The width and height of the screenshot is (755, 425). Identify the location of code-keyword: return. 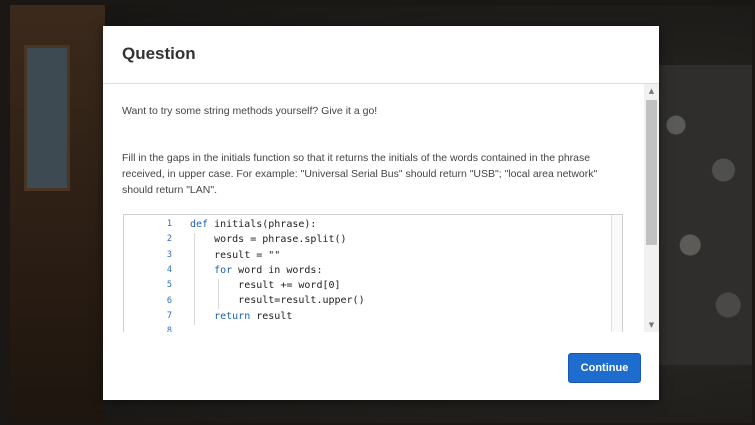
(232, 316).